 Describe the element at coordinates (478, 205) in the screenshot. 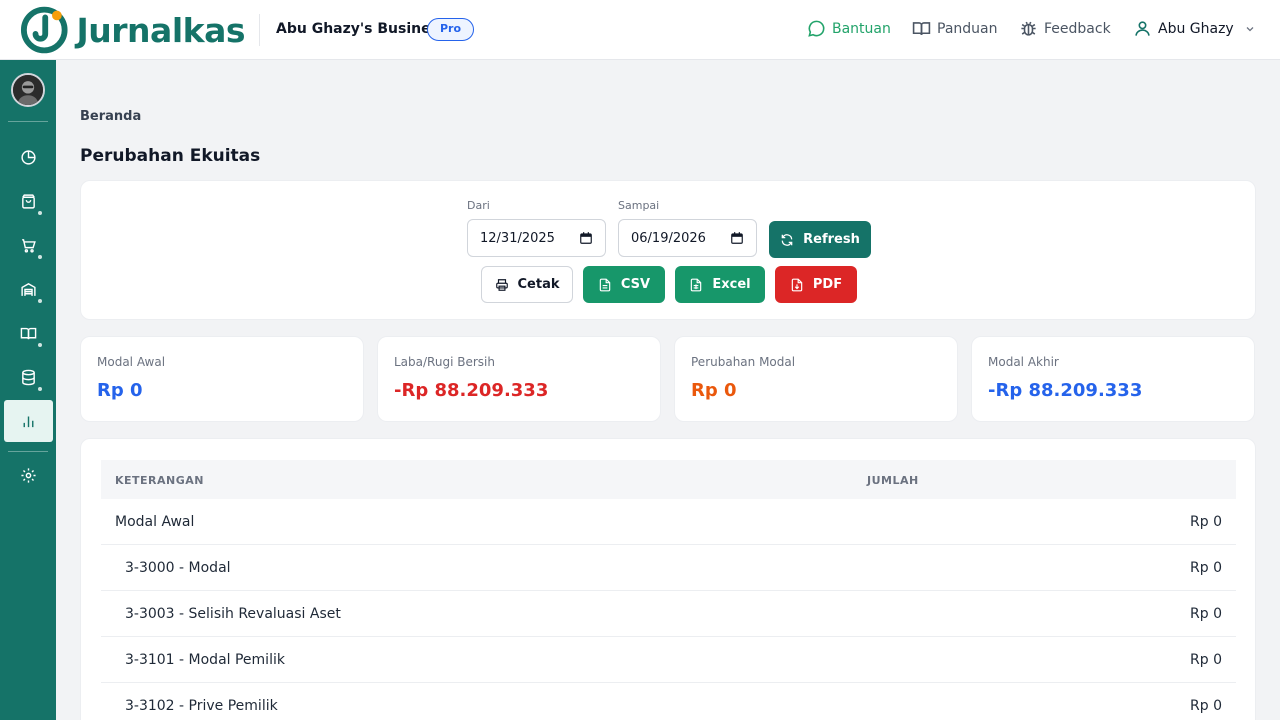

I see `from-date-label: Dari` at that location.